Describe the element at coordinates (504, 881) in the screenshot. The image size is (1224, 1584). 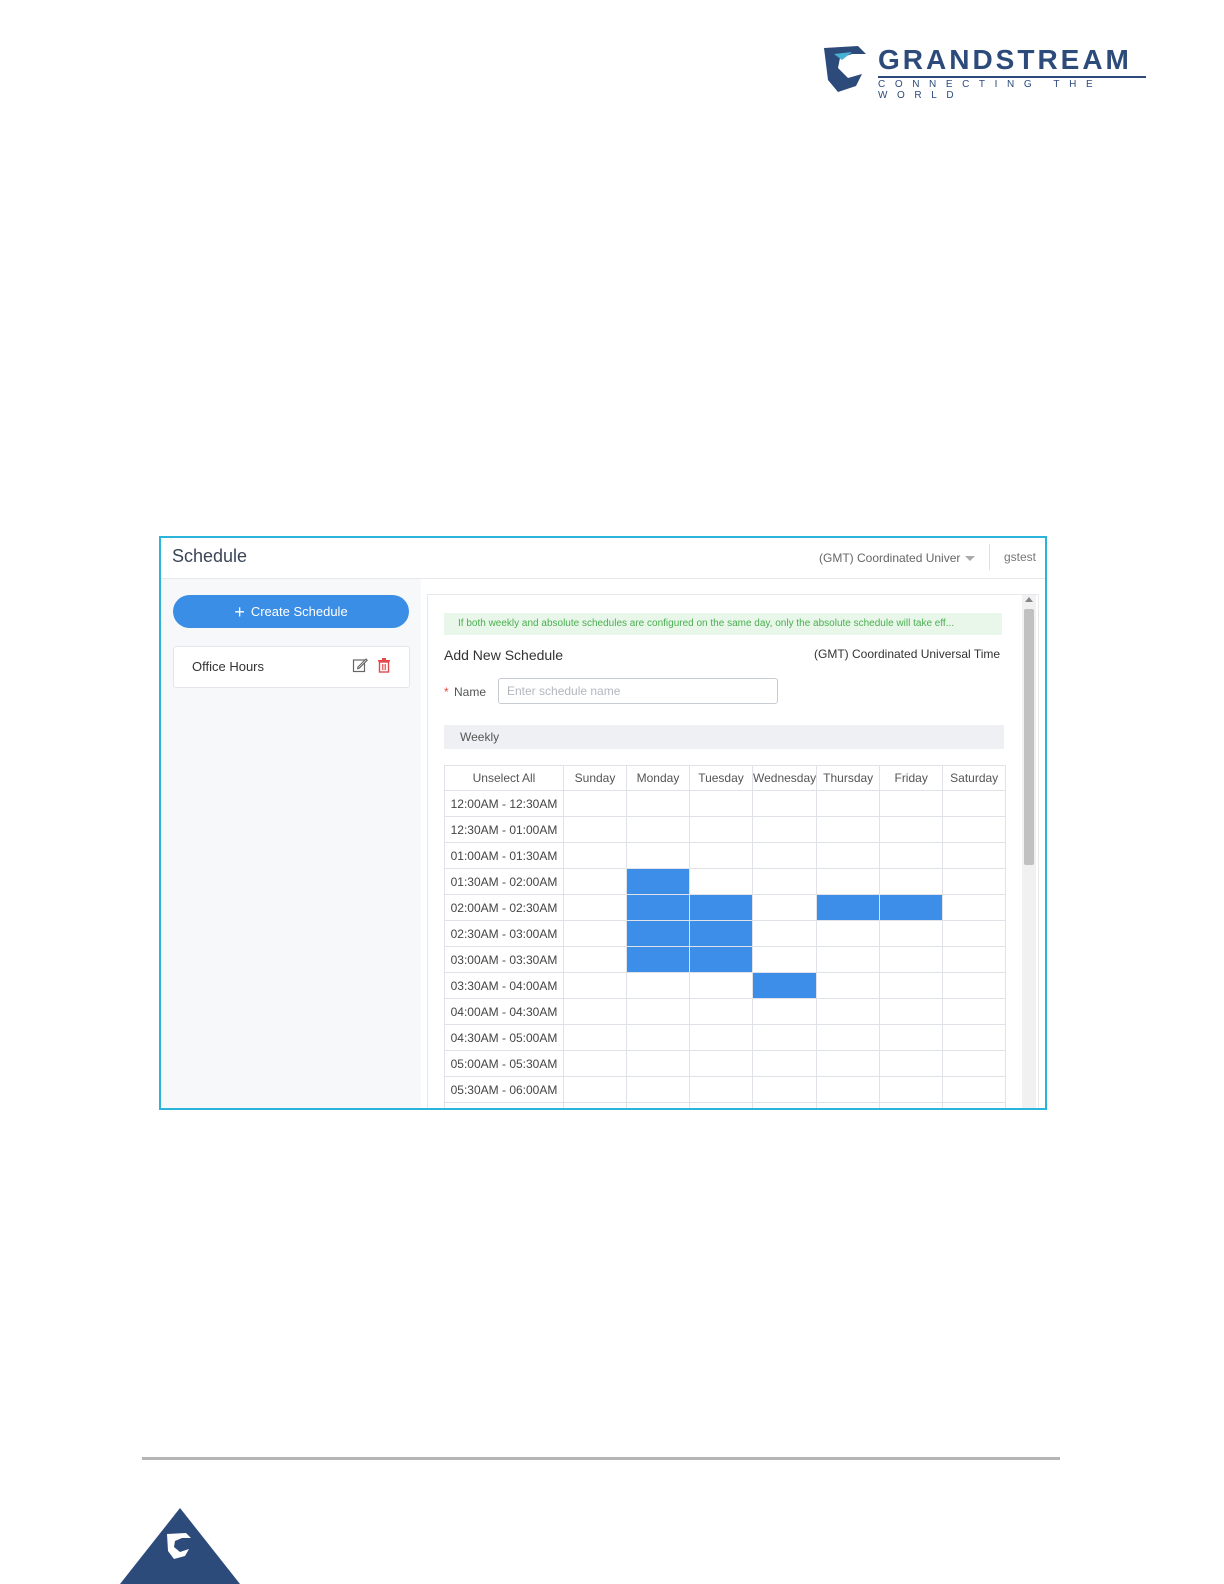
I see `time-slot-label: 01:30AM - 02:00AM` at that location.